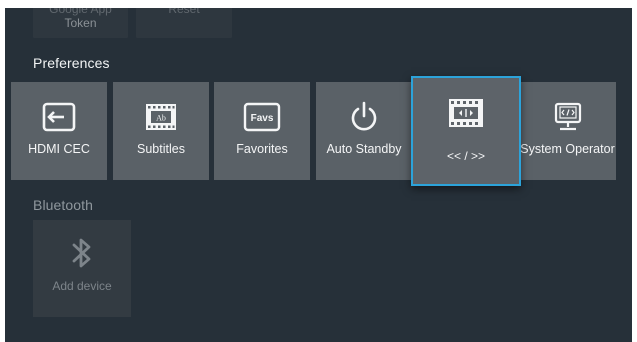  Describe the element at coordinates (71, 63) in the screenshot. I see `preferences-section-title: Preferences` at that location.